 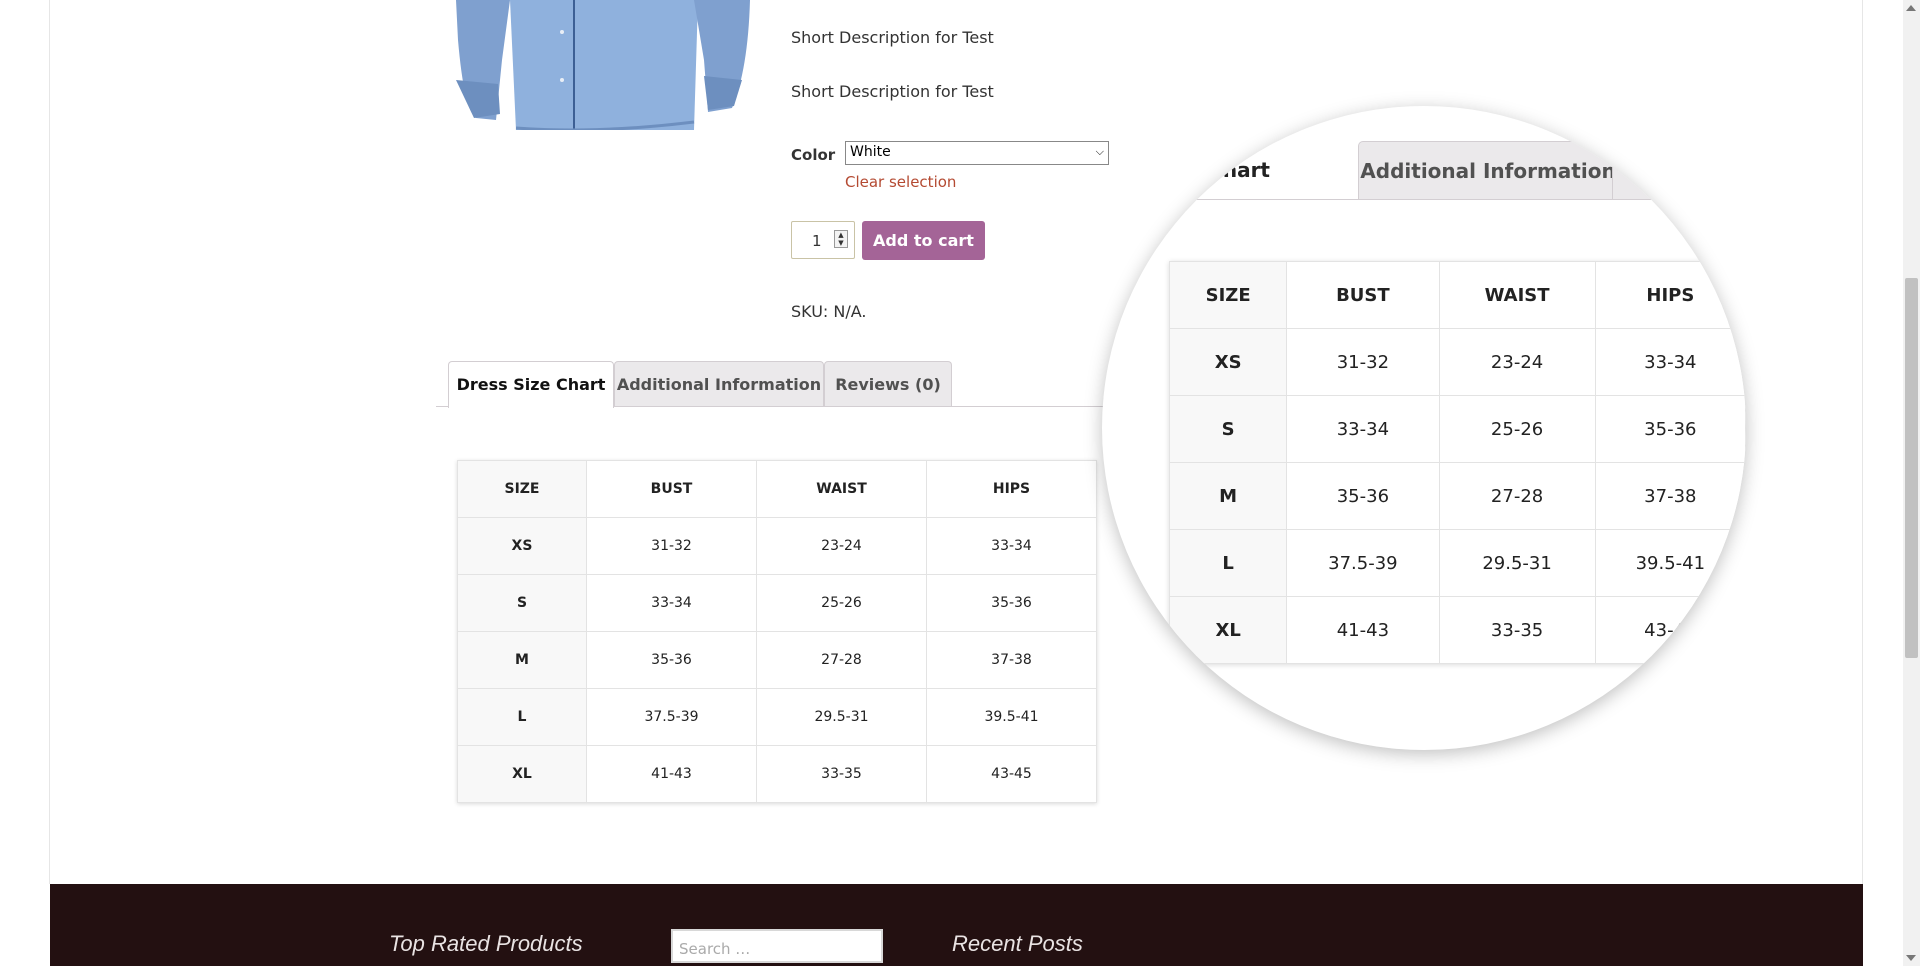 I want to click on color-label: Color, so click(x=813, y=155).